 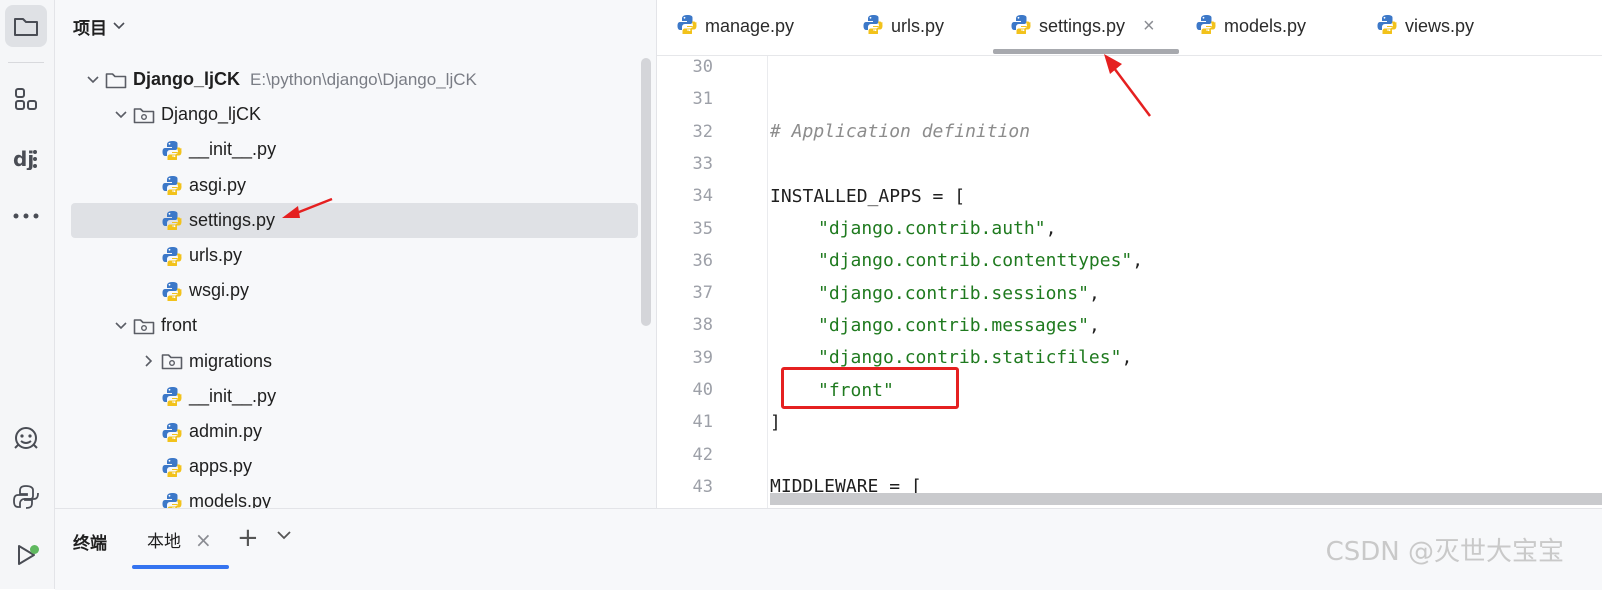 I want to click on tree-item: admin.py, so click(x=354, y=431).